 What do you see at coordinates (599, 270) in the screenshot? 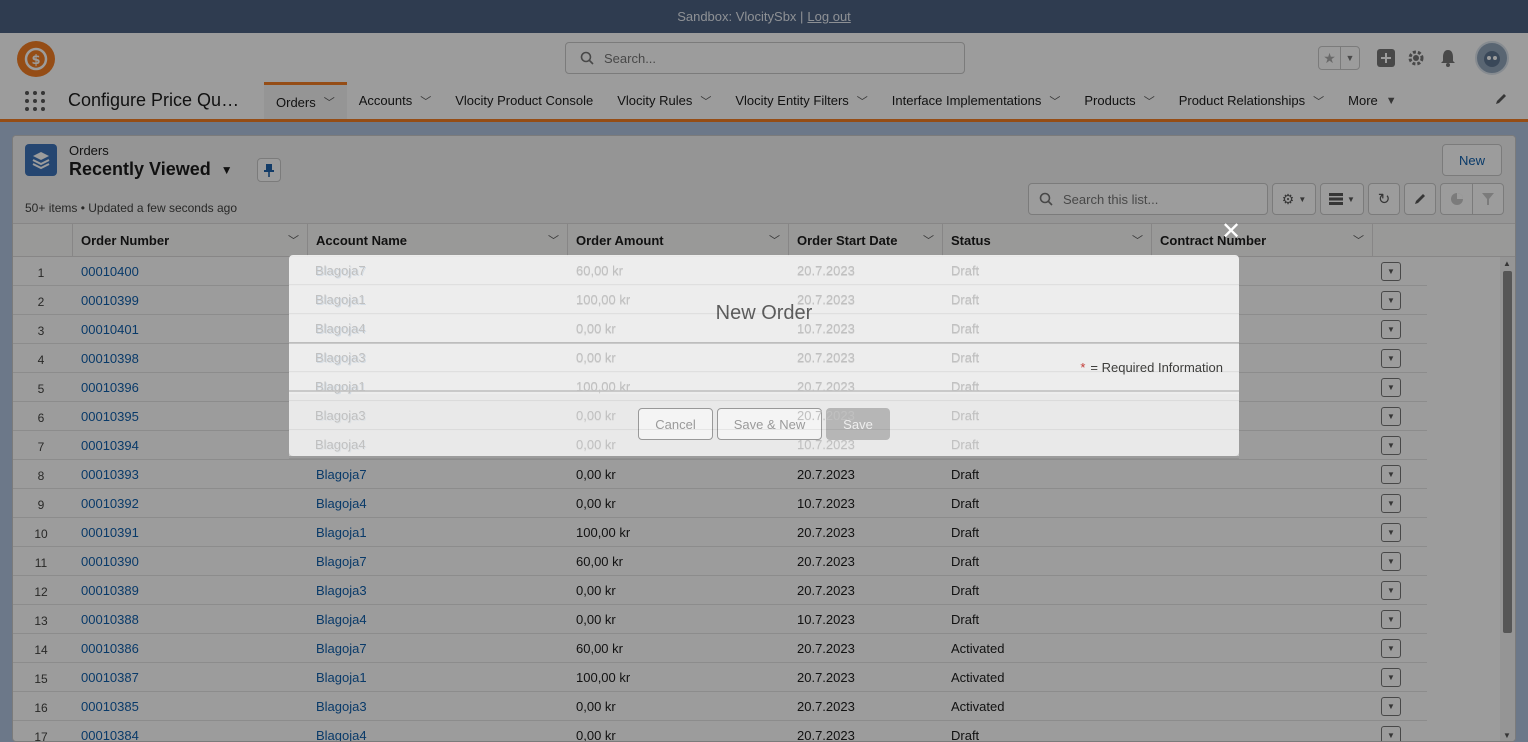
I see `faded-amount: 60,00 kr` at bounding box center [599, 270].